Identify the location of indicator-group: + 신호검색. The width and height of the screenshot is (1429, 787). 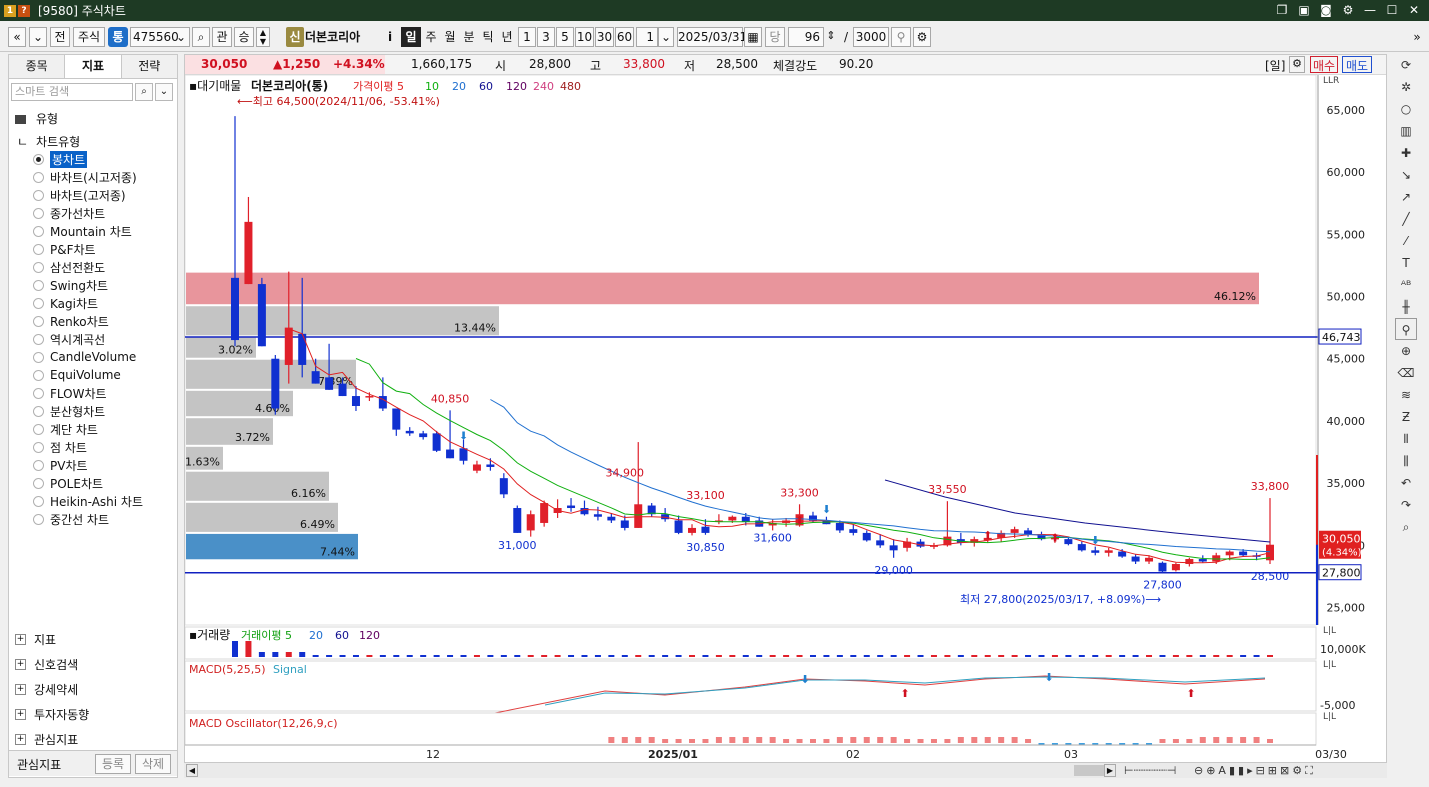
(52, 664).